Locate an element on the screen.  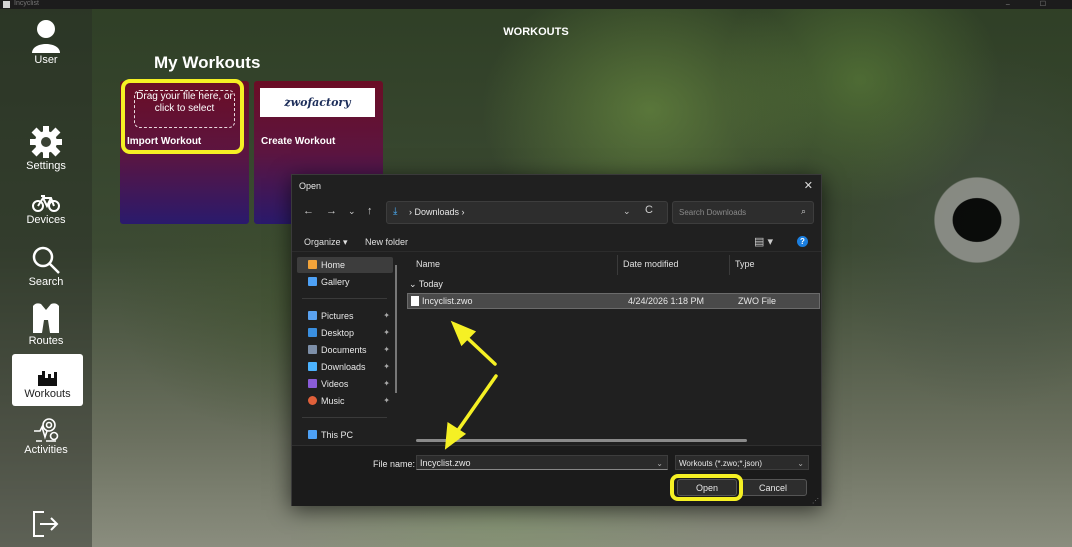
arrow-to-filename is located at coordinates (475, 406).